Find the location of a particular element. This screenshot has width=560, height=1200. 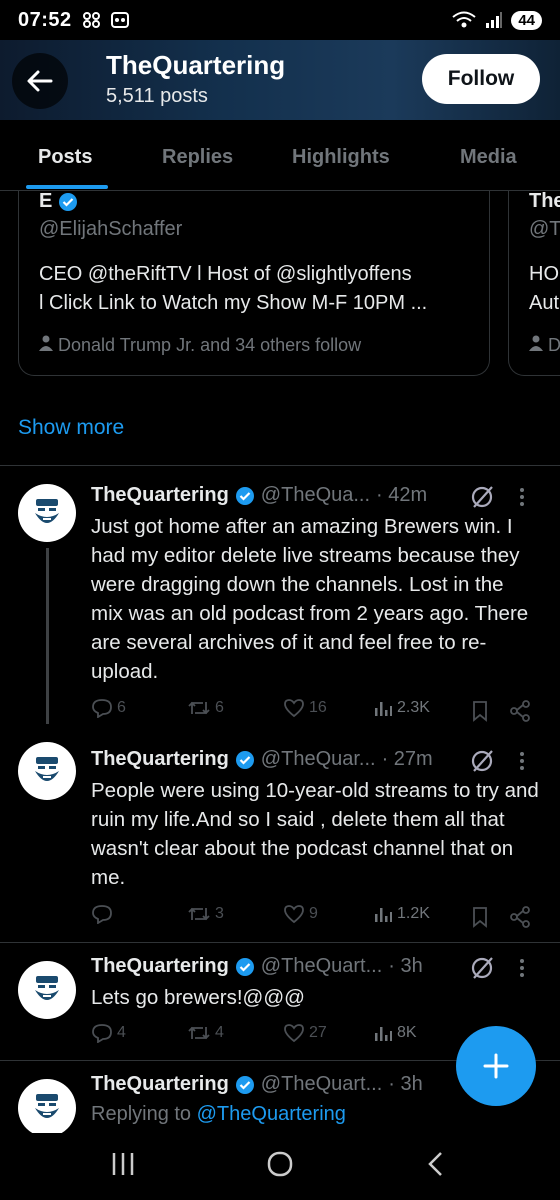

repost-button: 6 is located at coordinates (205, 708).